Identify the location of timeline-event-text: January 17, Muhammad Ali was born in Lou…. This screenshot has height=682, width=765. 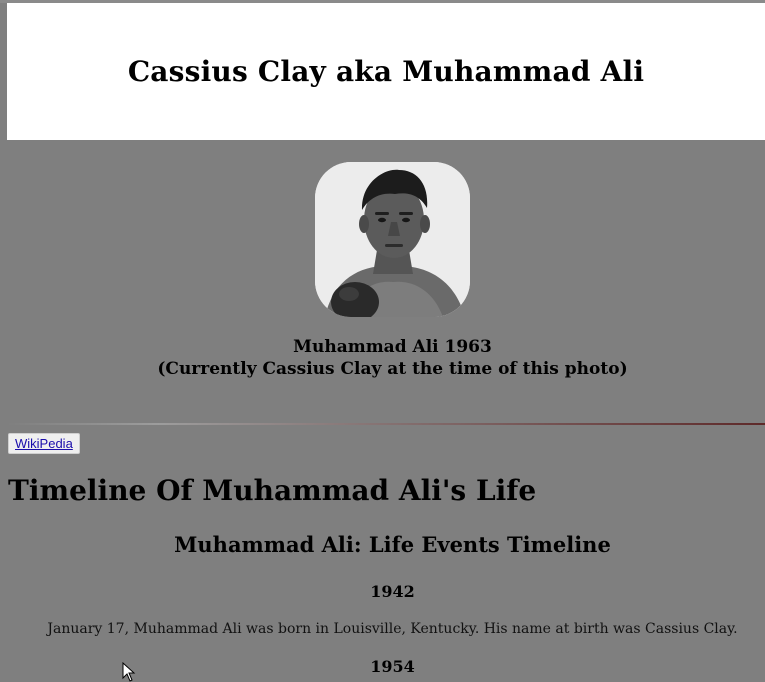
(392, 629).